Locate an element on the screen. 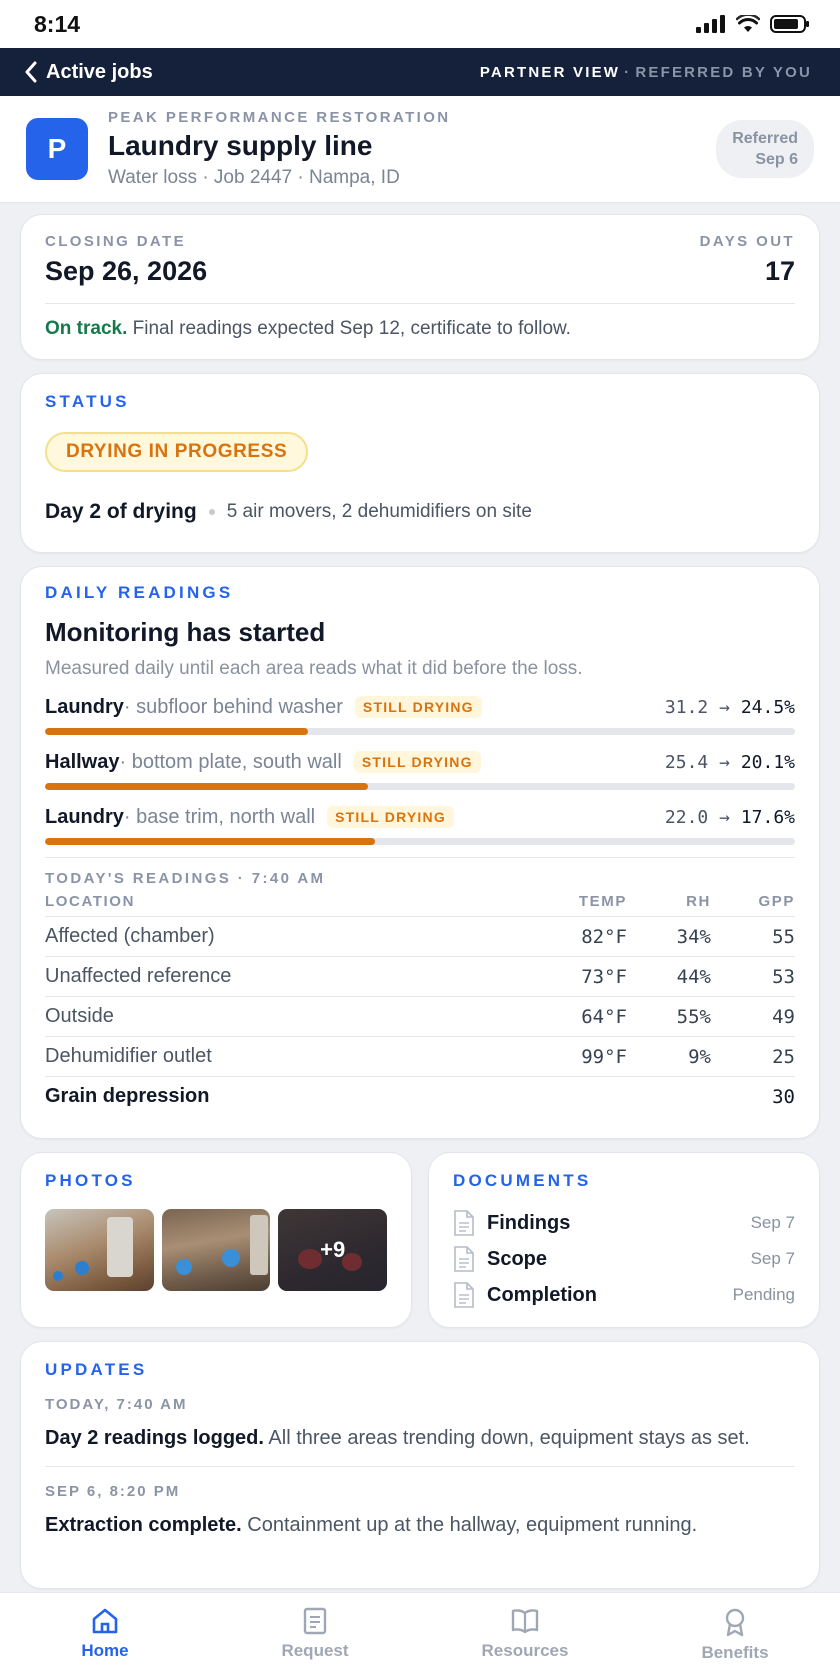 The width and height of the screenshot is (840, 1680). photos-label: PHOTOS is located at coordinates (90, 1180).